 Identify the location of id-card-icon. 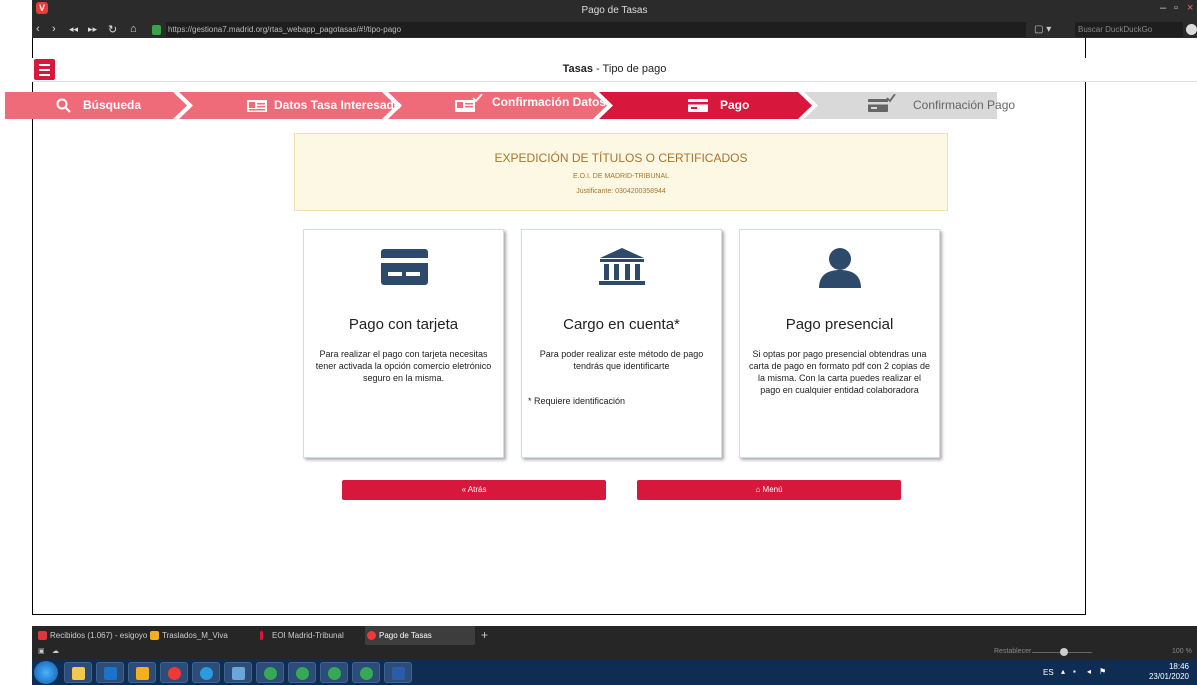
(257, 106).